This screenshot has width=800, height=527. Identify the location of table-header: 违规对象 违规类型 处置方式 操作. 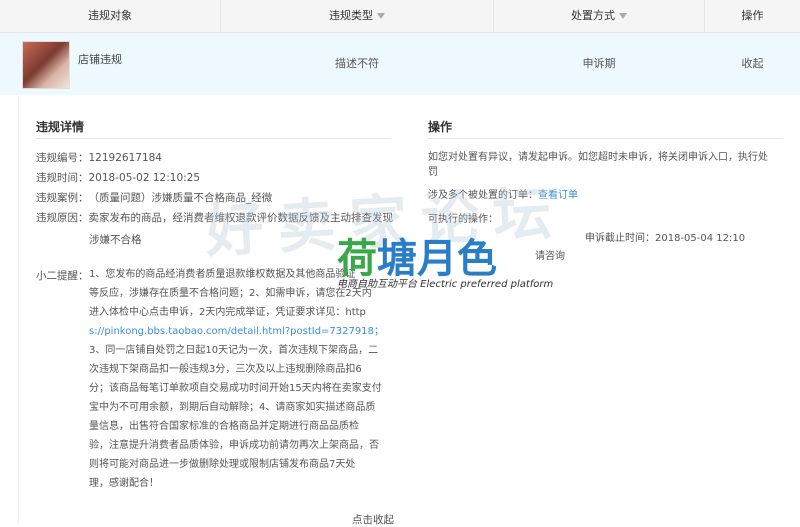
(400, 16).